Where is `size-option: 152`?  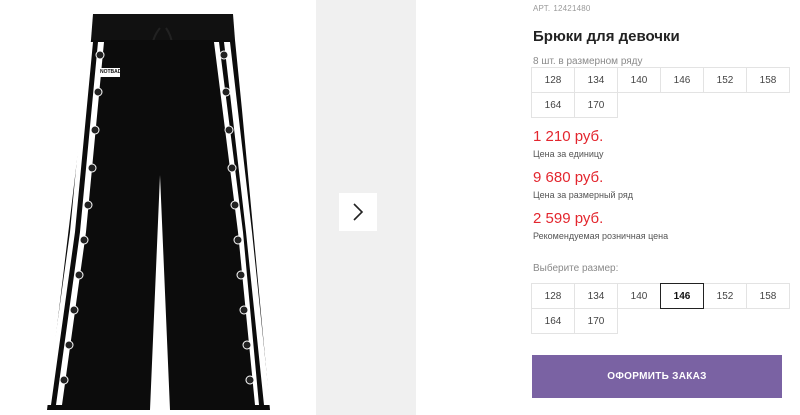
size-option: 152 is located at coordinates (725, 296).